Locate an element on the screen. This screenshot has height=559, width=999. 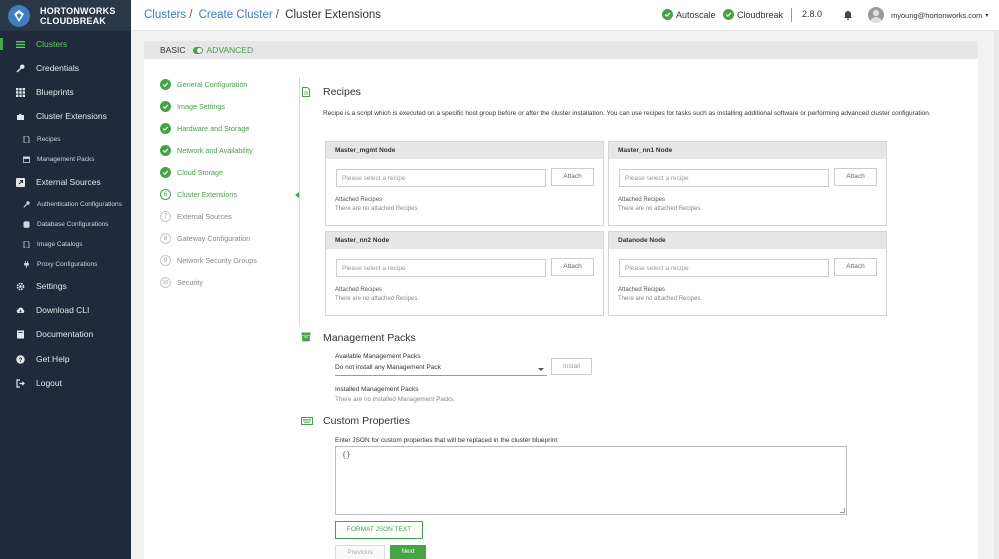
header-divider is located at coordinates (791, 15).